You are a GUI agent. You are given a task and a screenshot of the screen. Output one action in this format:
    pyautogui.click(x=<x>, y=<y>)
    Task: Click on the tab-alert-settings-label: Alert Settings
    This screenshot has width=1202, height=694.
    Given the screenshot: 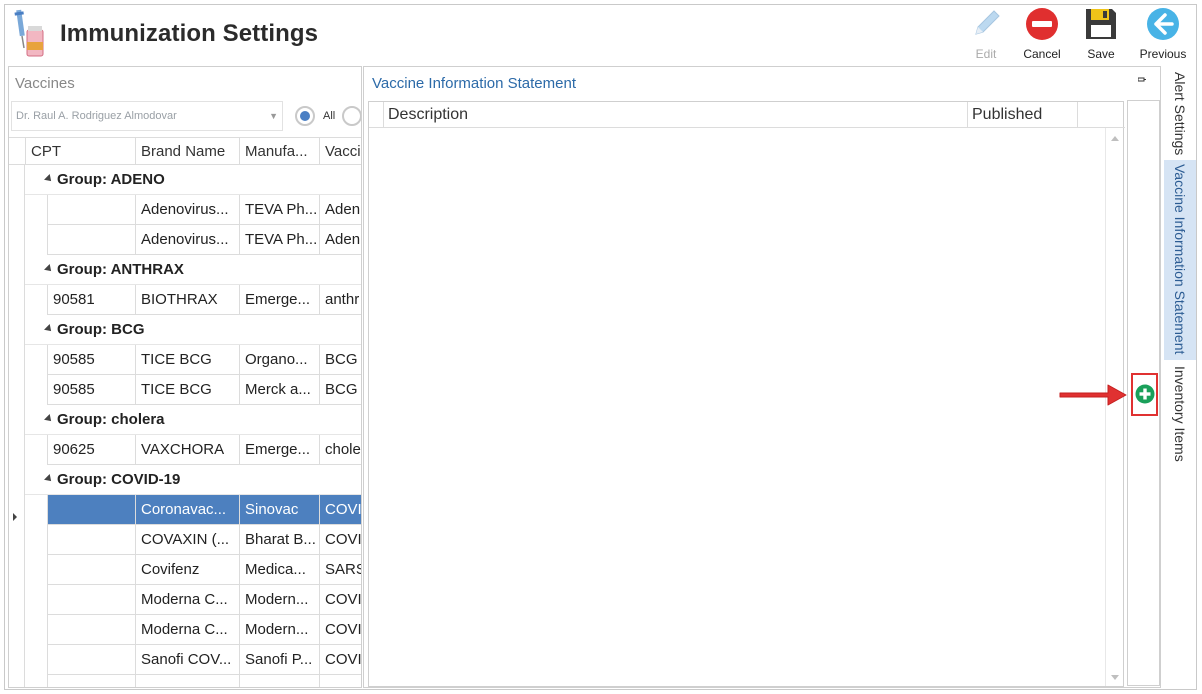 What is the action you would take?
    pyautogui.click(x=1180, y=114)
    